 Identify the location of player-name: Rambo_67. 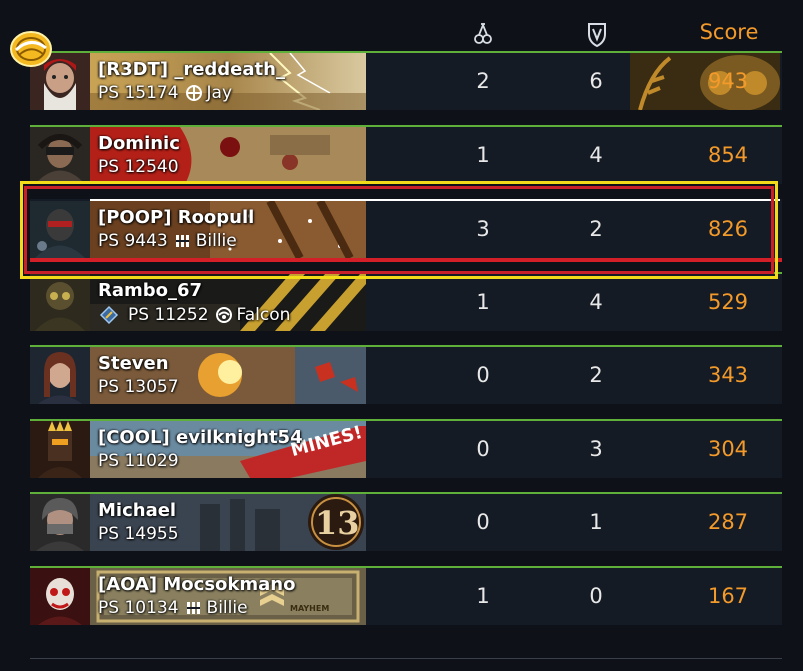
(150, 290).